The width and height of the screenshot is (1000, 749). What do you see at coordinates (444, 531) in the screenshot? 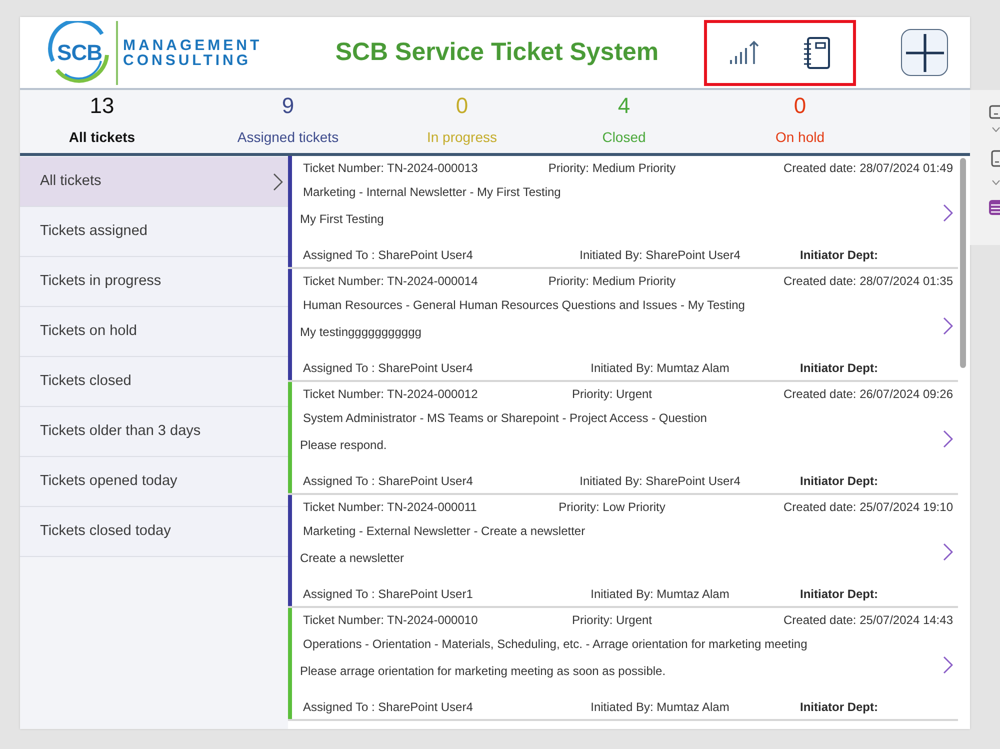
I see `ticket-category: Marketing - External Newsletter - Create a newsletter` at bounding box center [444, 531].